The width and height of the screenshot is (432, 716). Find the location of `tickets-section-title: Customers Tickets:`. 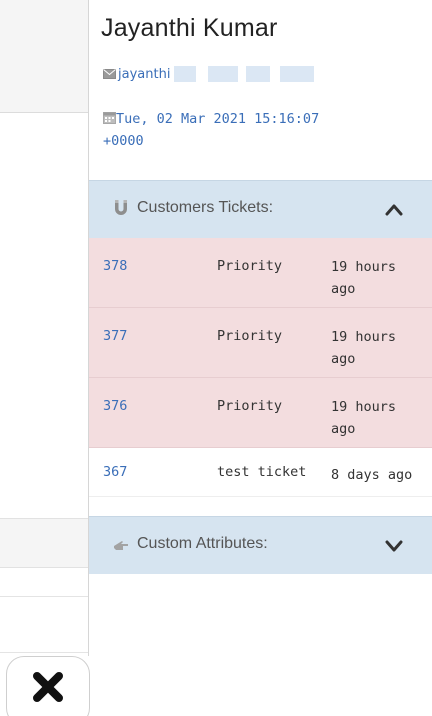

tickets-section-title: Customers Tickets: is located at coordinates (205, 207).